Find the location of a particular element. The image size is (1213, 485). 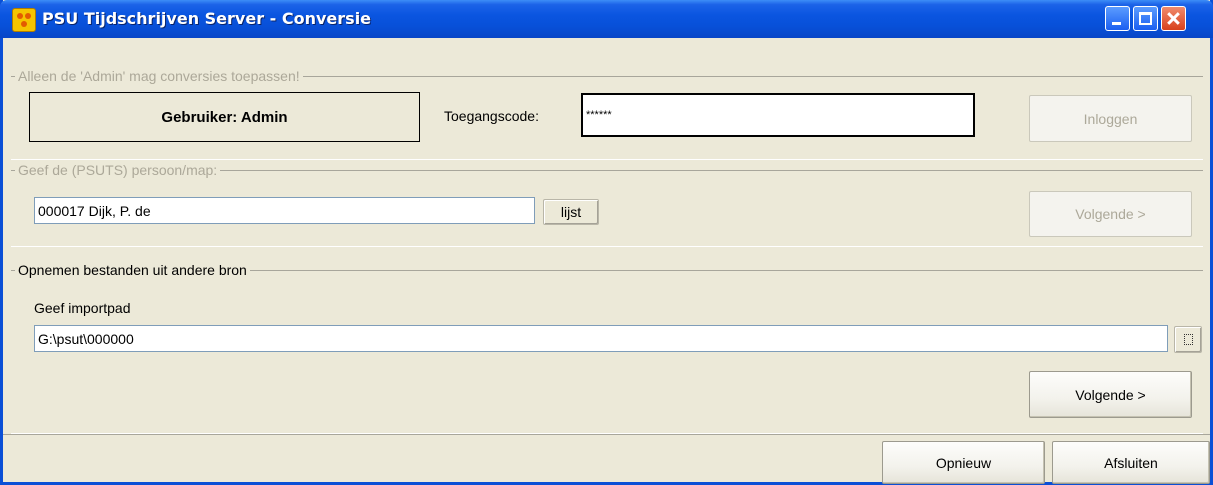

title-bar: PSU Tijdschrijven Server - Conversie is located at coordinates (606, 19).